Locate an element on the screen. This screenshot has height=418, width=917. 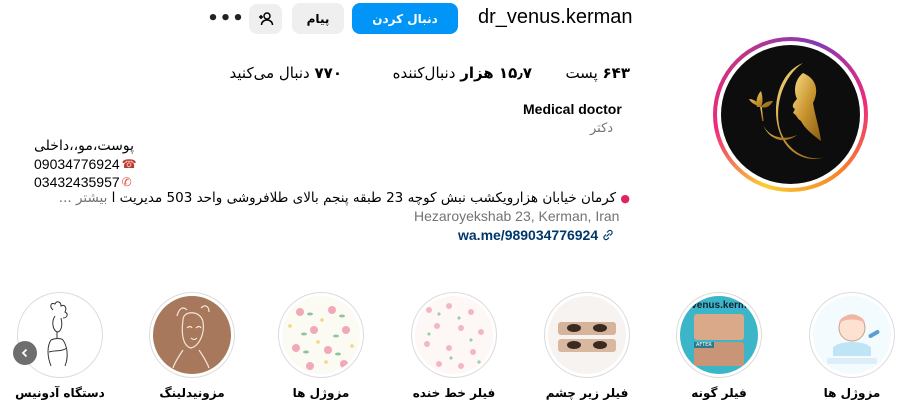
highlight-cheek-filler: venus.kerm AFTER فیلر گونه is located at coordinates (719, 346).